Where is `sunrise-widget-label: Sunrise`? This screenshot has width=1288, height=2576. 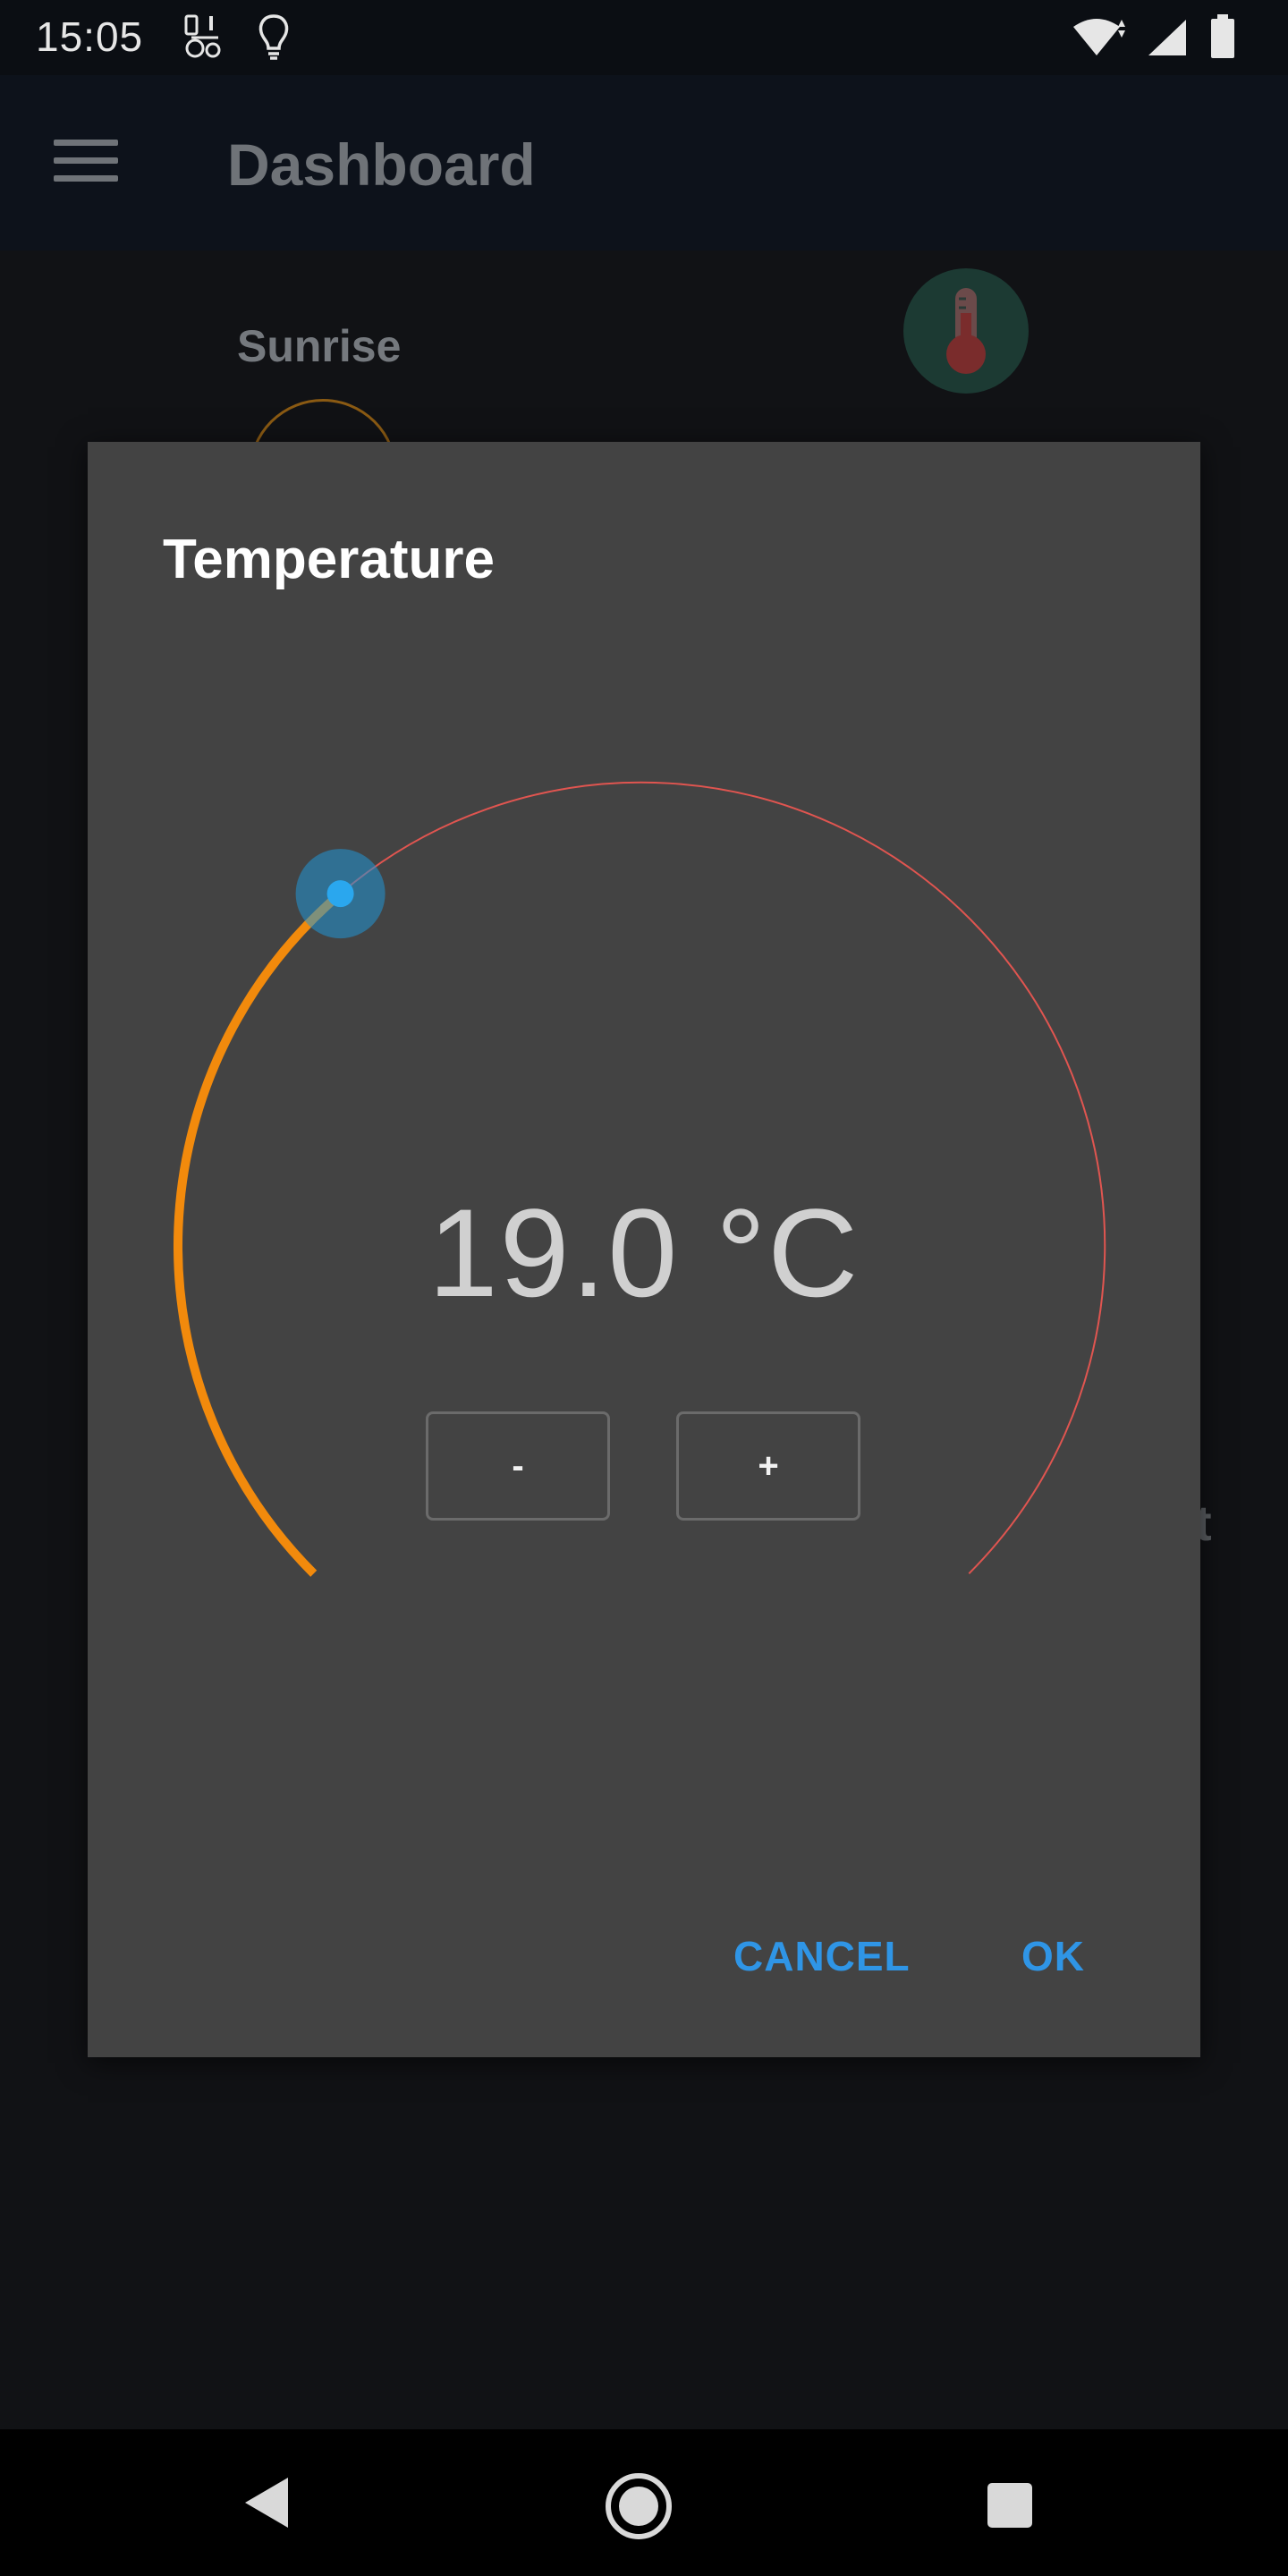
sunrise-widget-label: Sunrise is located at coordinates (319, 346).